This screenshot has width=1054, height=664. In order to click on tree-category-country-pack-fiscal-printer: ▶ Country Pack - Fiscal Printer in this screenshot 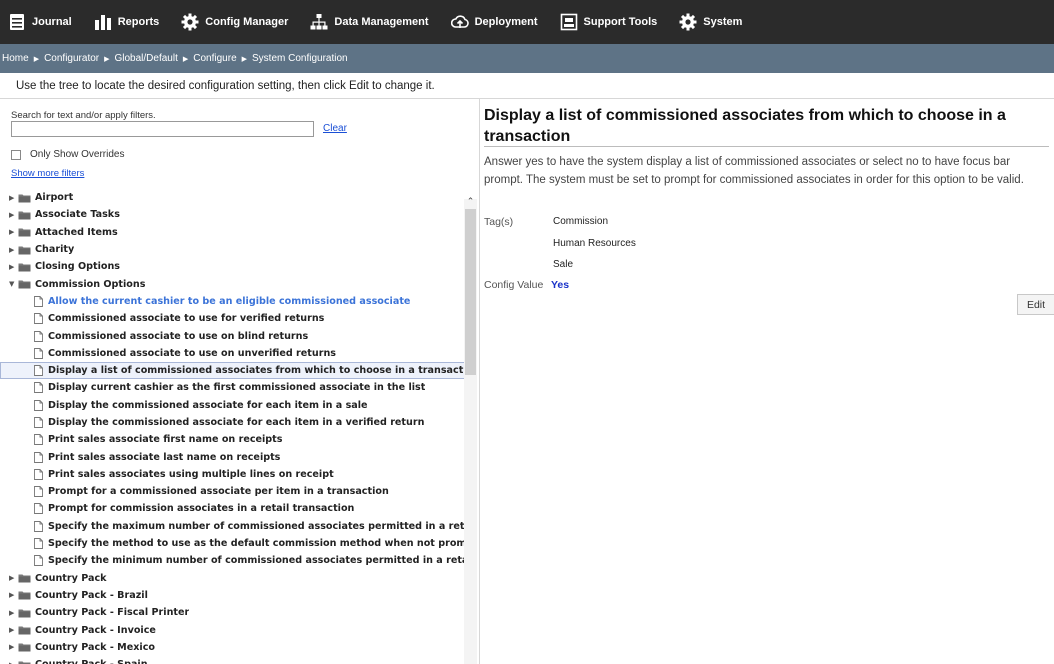, I will do `click(238, 612)`.